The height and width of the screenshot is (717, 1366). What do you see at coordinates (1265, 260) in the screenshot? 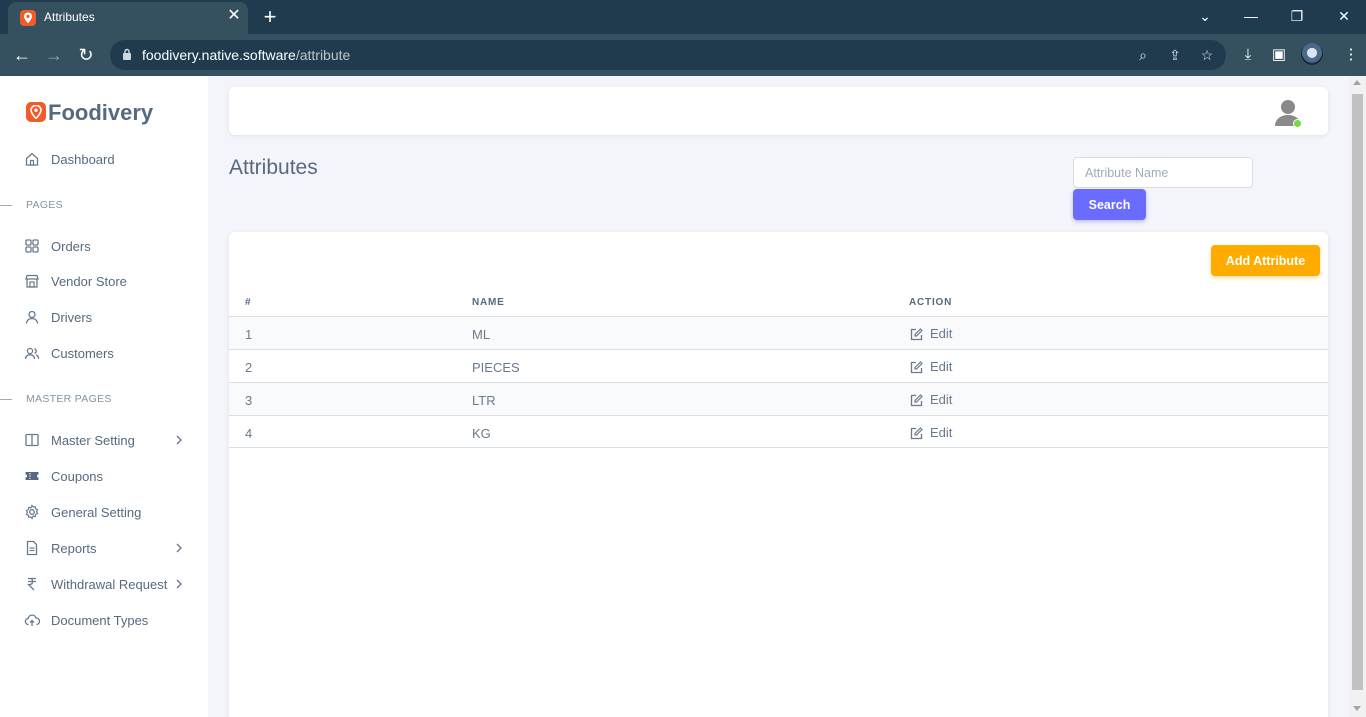
I see `add-attribute-button: Add Attribute` at bounding box center [1265, 260].